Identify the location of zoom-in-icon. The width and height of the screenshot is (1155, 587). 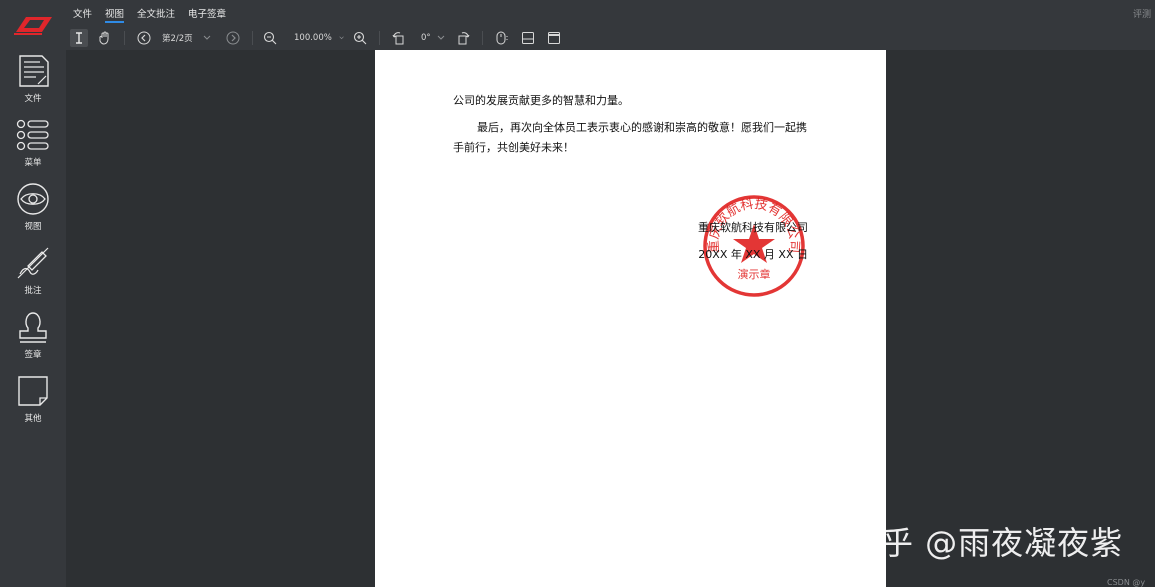
(360, 38).